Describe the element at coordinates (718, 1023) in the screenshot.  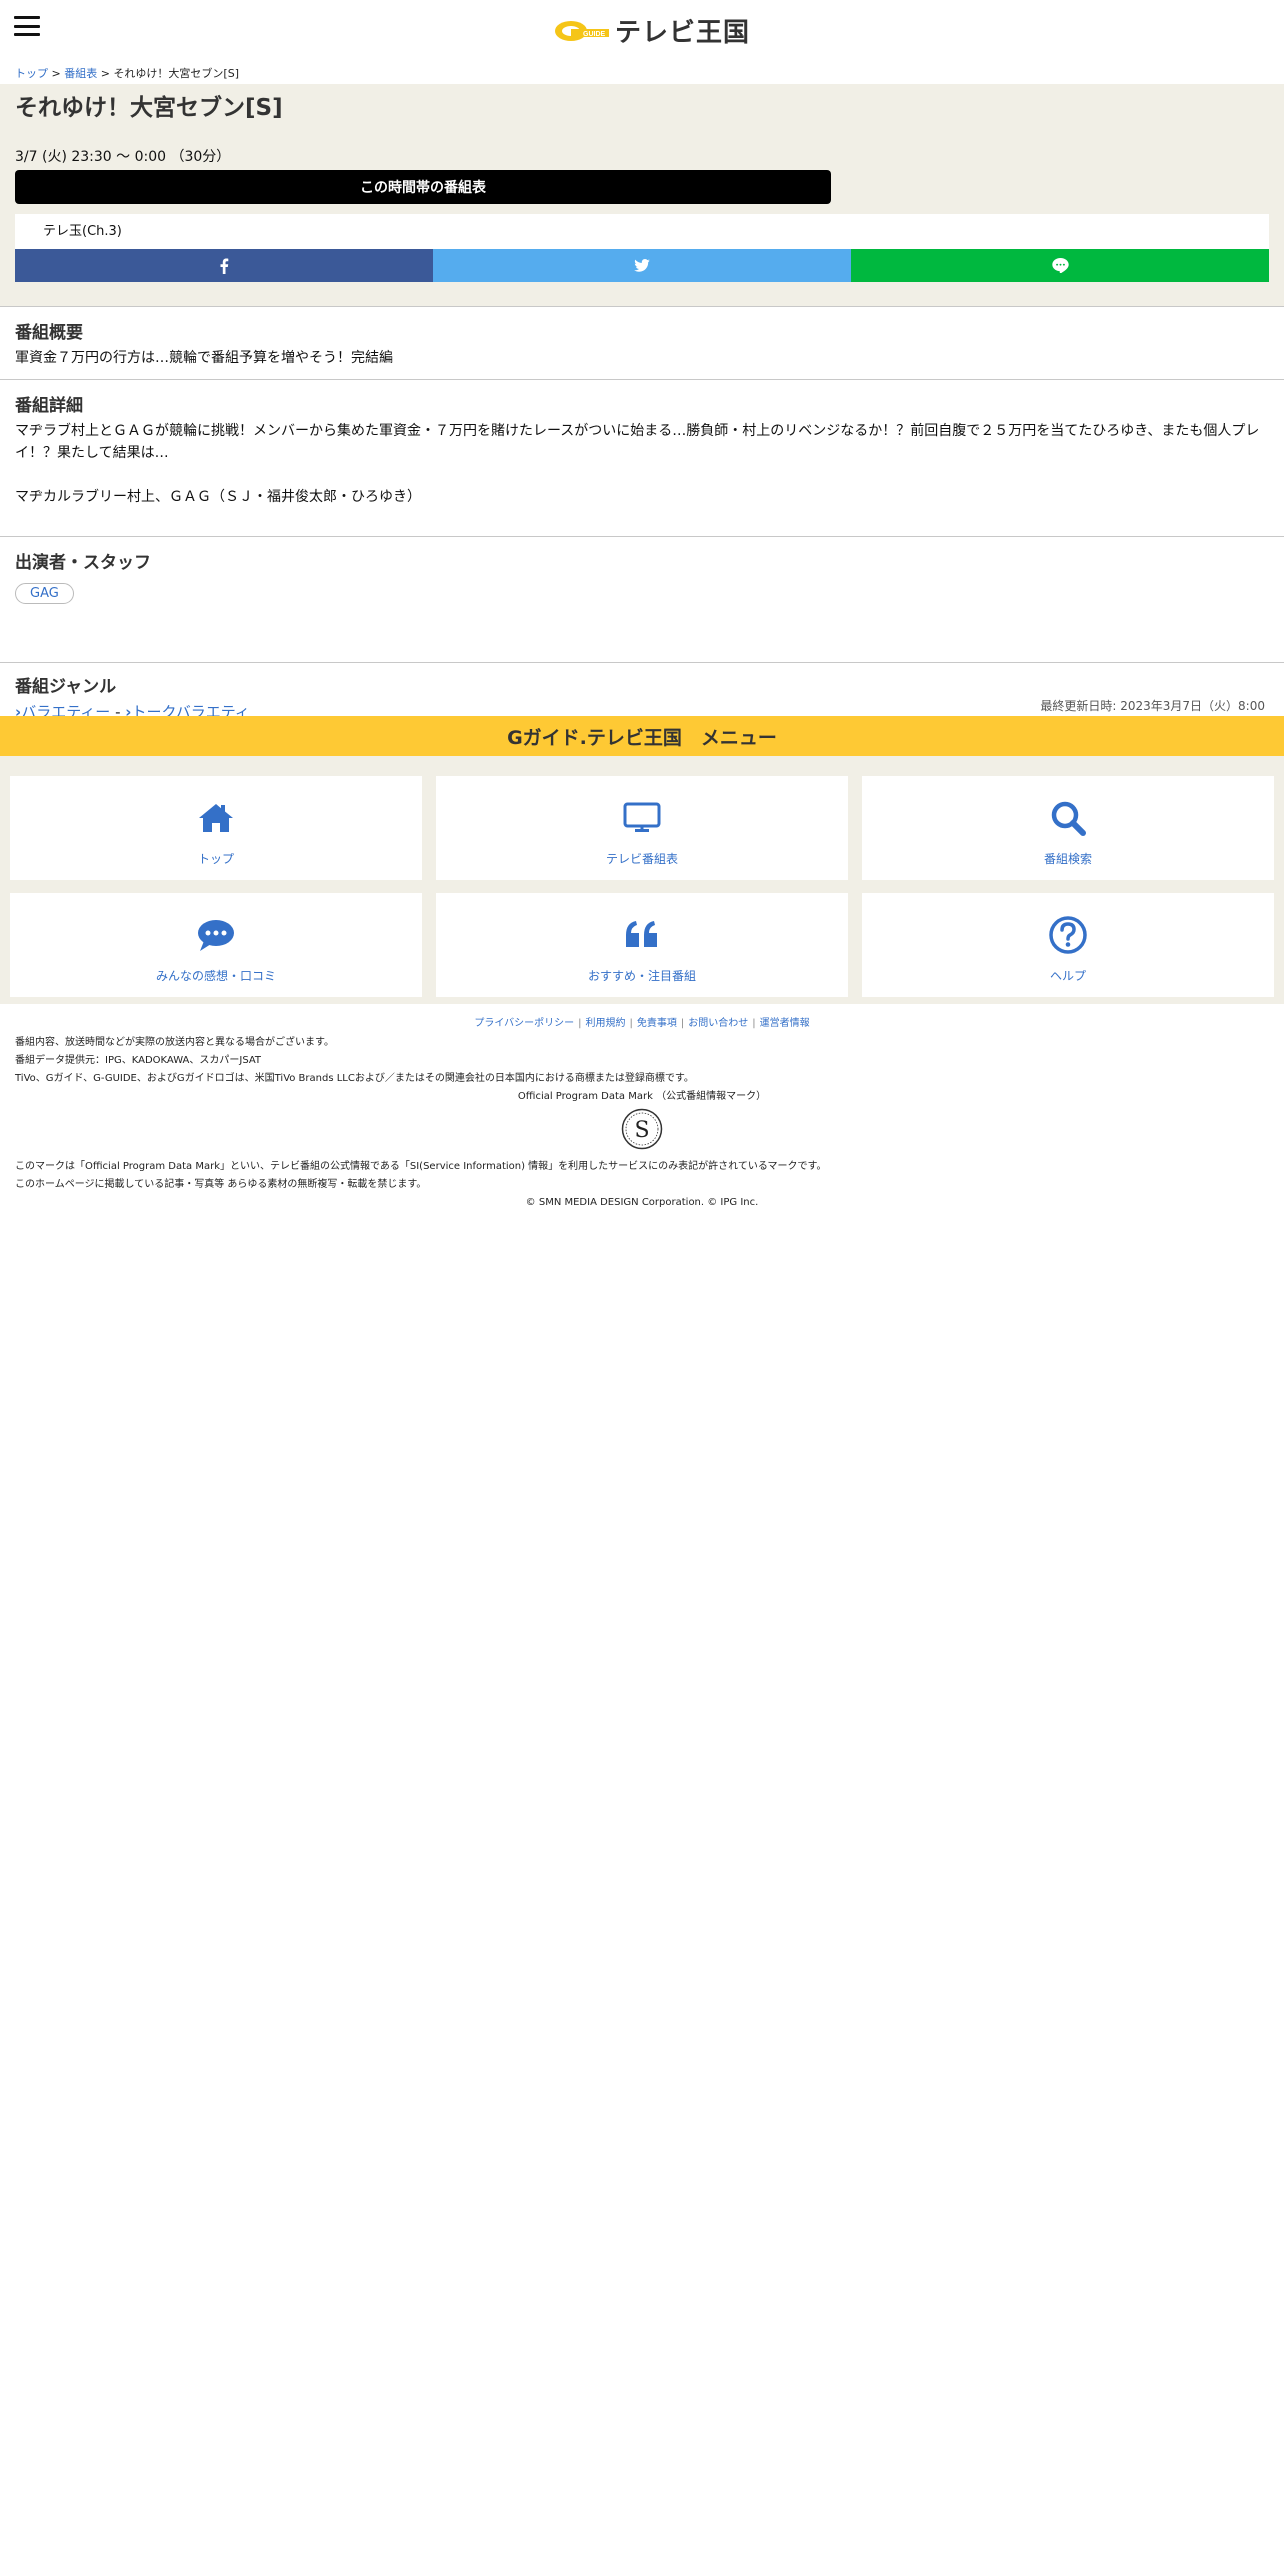
I see `footer-link-contact: お問い合わせ` at that location.